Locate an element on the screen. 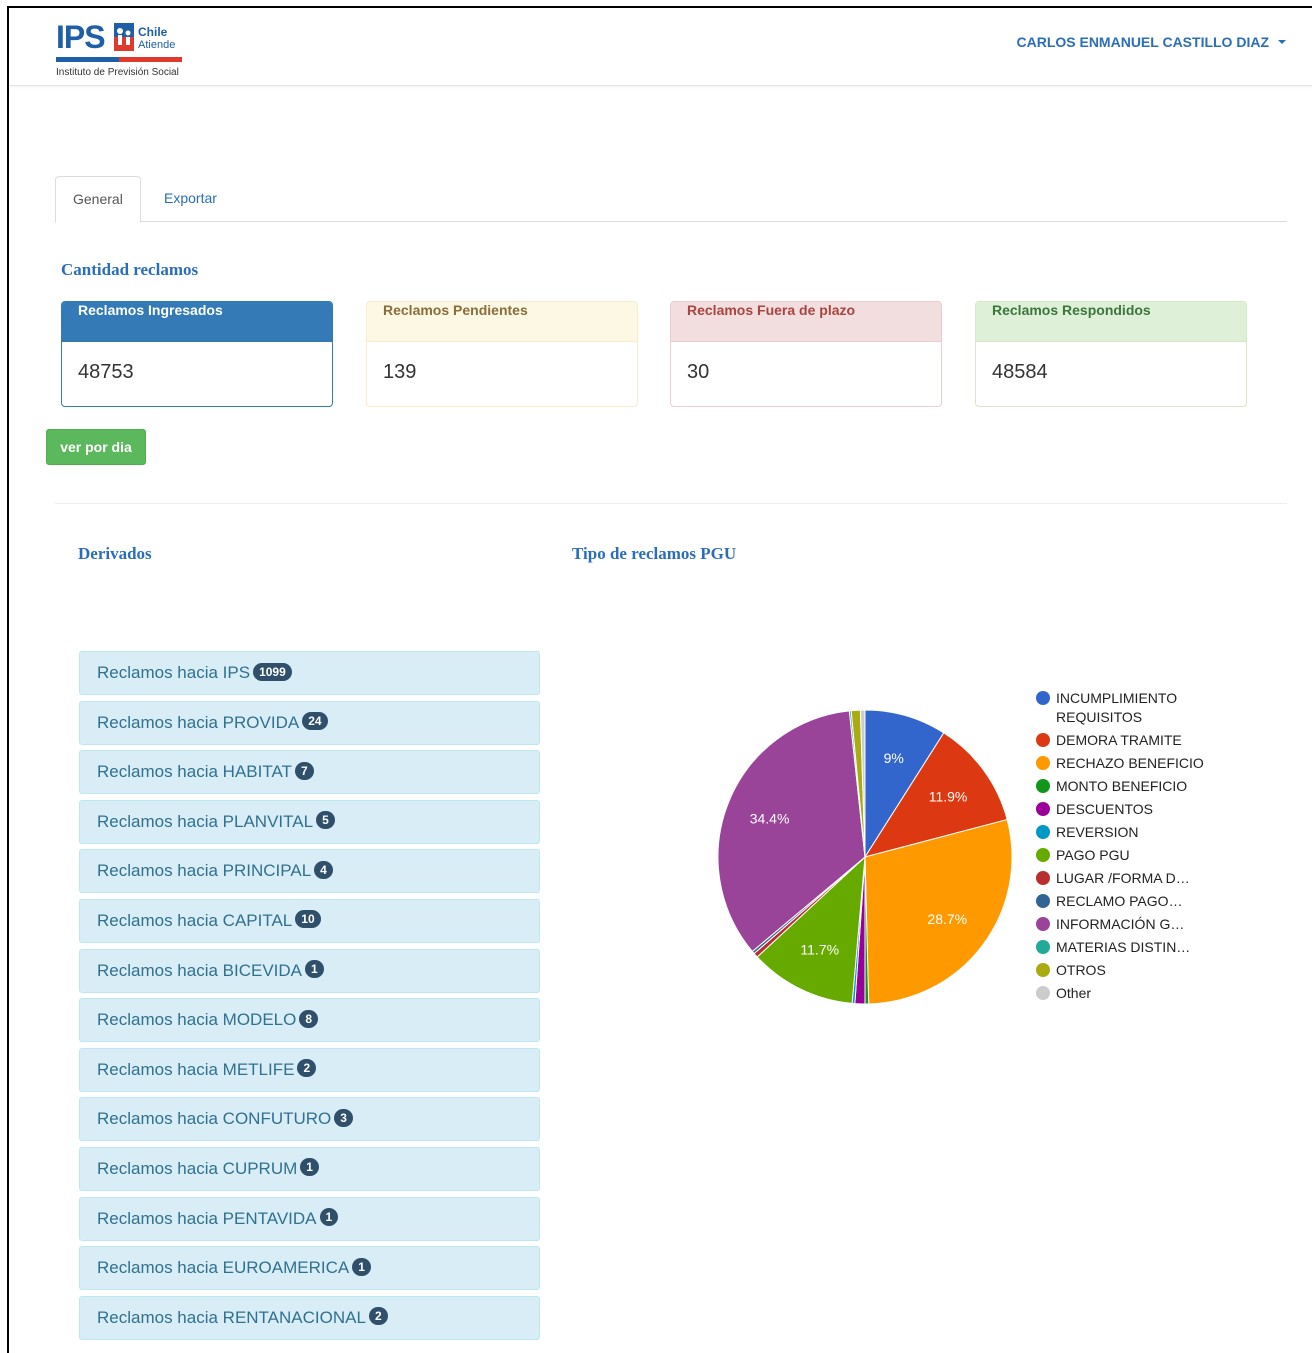 The width and height of the screenshot is (1312, 1353). list-item-label: Reclamos hacia PRINCIPAL is located at coordinates (204, 871).